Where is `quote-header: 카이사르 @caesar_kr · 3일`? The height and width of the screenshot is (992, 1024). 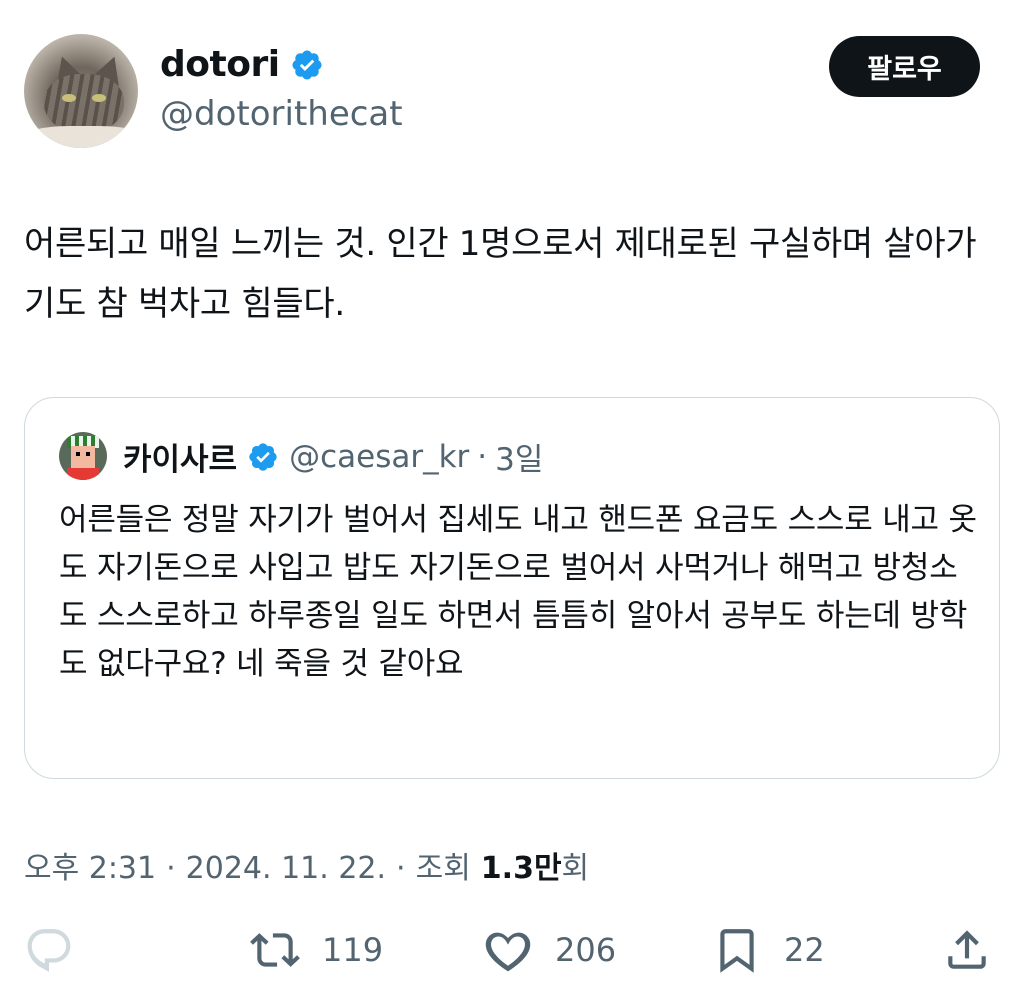
quote-header: 카이사르 @caesar_kr · 3일 is located at coordinates (333, 456).